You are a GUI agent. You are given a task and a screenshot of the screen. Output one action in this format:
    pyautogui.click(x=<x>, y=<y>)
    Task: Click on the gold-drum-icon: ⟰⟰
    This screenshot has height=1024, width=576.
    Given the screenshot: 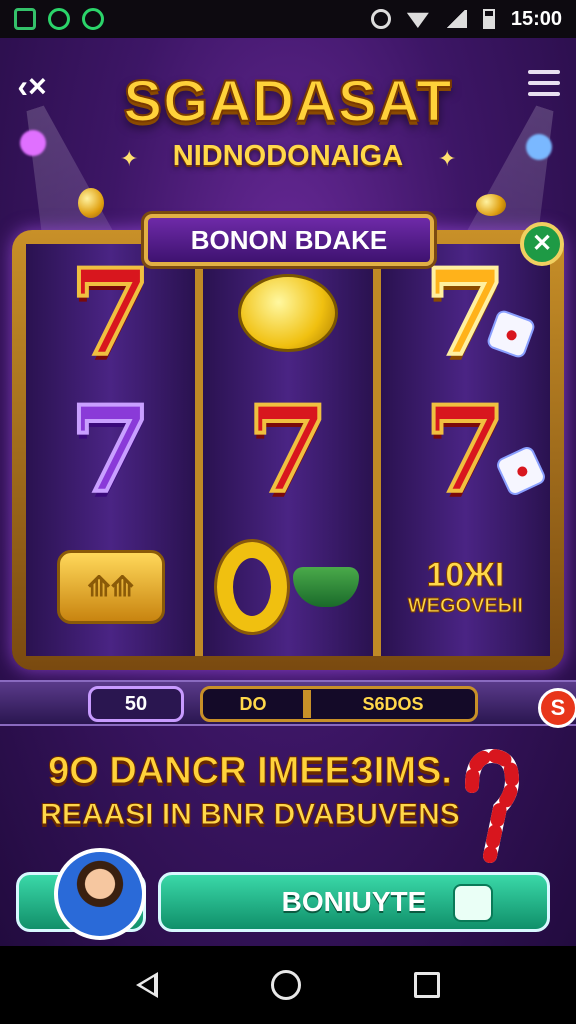 What is the action you would take?
    pyautogui.click(x=110, y=586)
    